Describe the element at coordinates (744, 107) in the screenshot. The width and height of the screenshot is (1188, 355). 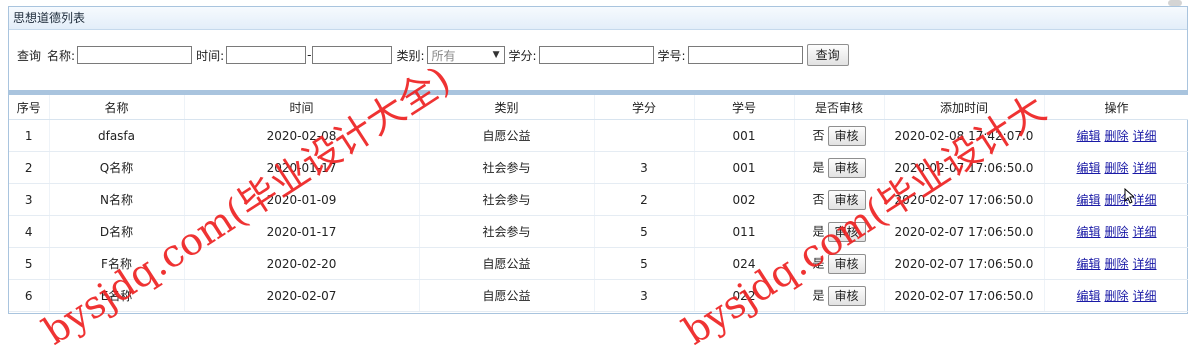
I see `header-student-no: 学号` at that location.